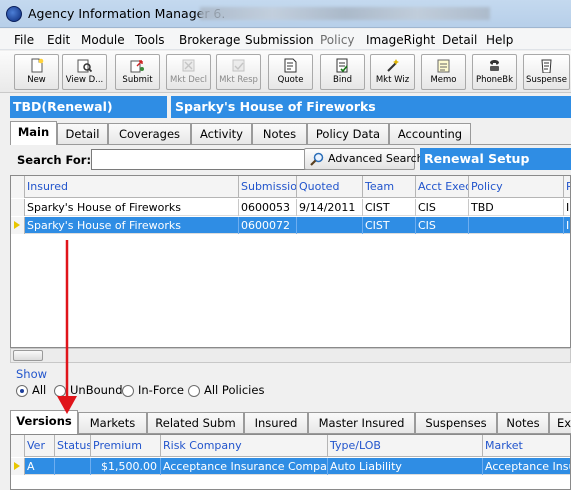 This screenshot has width=571, height=490. Describe the element at coordinates (567, 187) in the screenshot. I see `column-header-r: R` at that location.